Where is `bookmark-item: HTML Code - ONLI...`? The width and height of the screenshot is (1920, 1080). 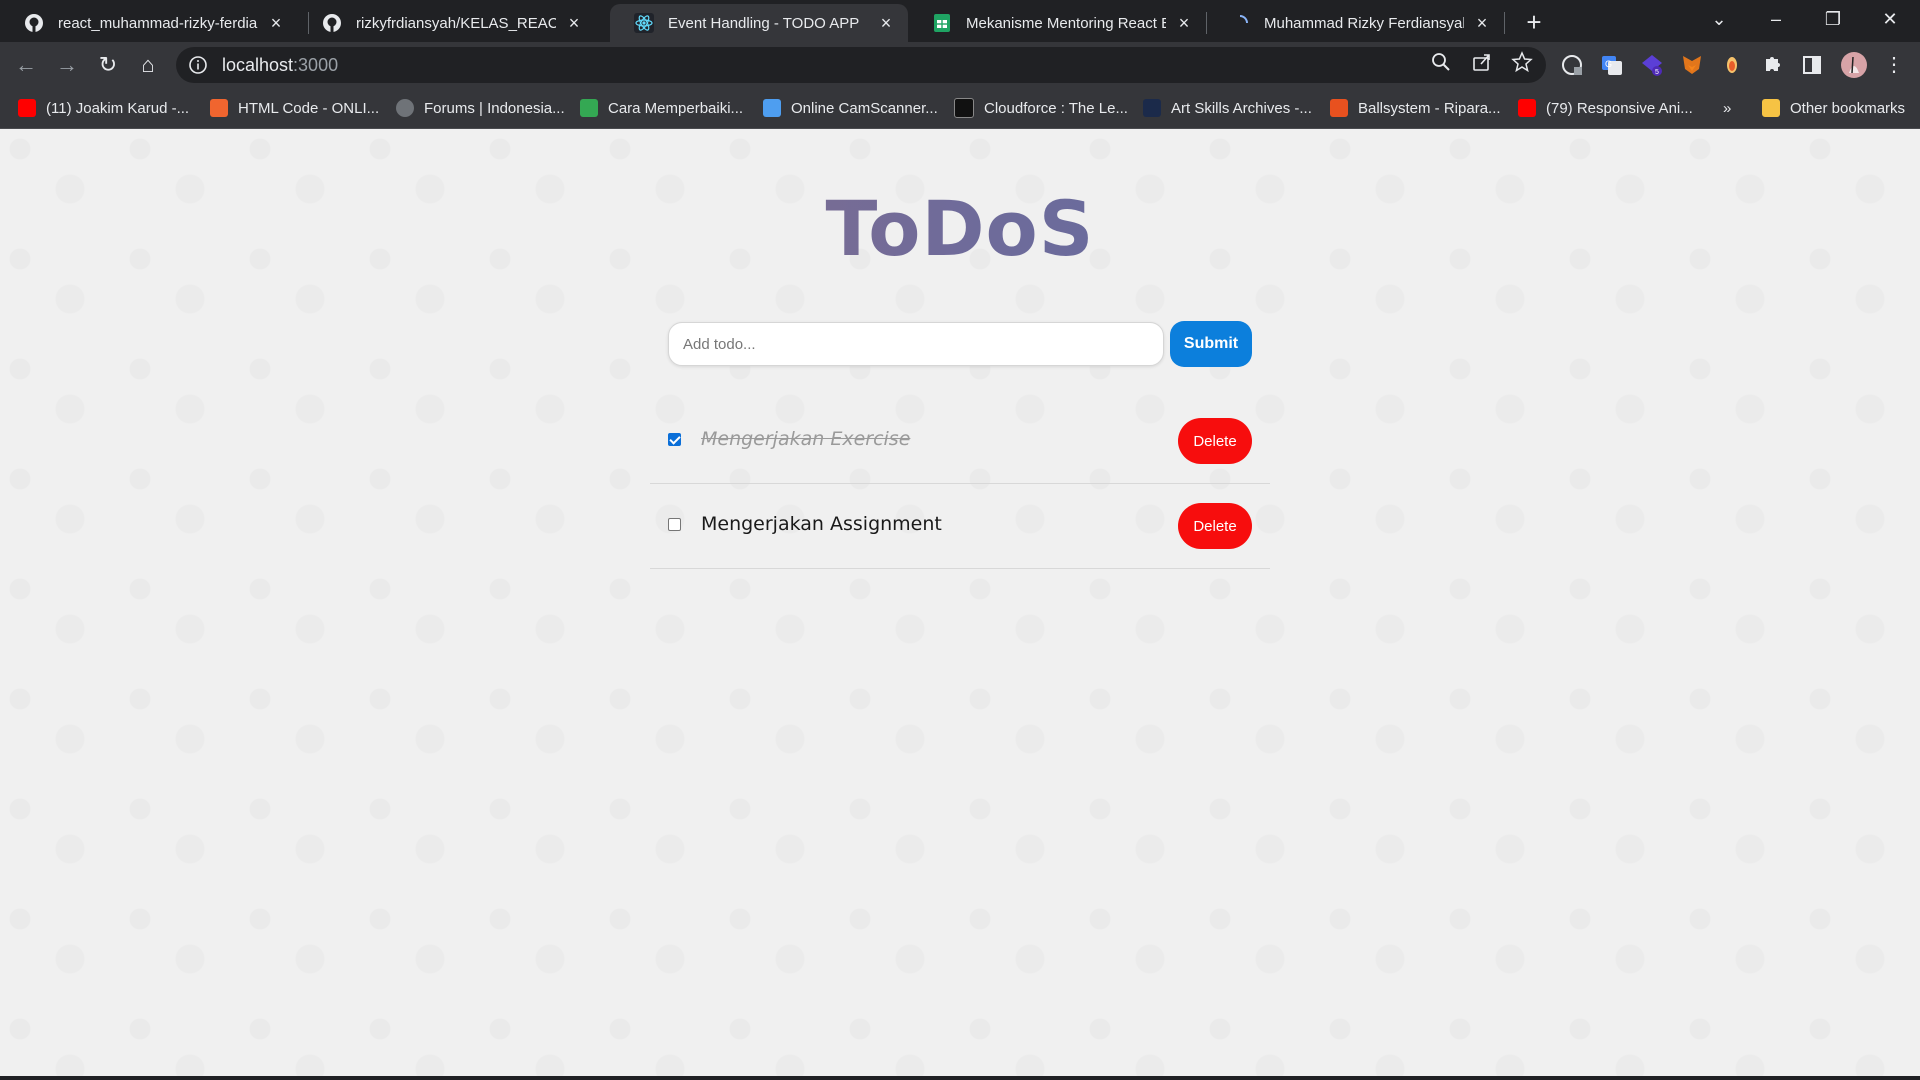 bookmark-item: HTML Code - ONLI... is located at coordinates (294, 108).